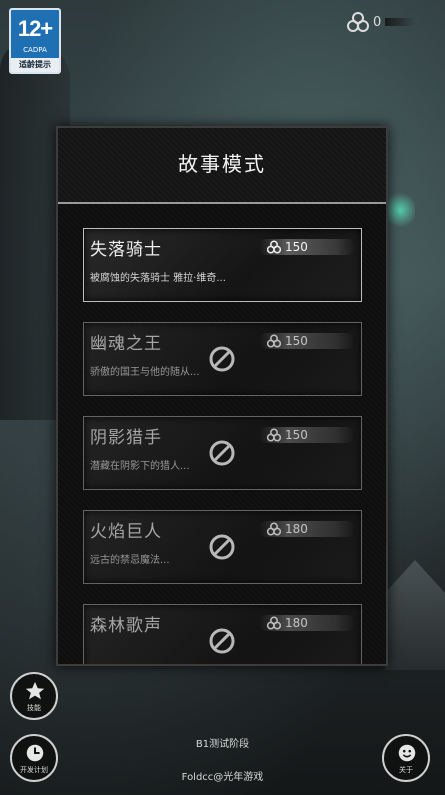 This screenshot has width=445, height=795. Describe the element at coordinates (400, 210) in the screenshot. I see `background-glow` at that location.